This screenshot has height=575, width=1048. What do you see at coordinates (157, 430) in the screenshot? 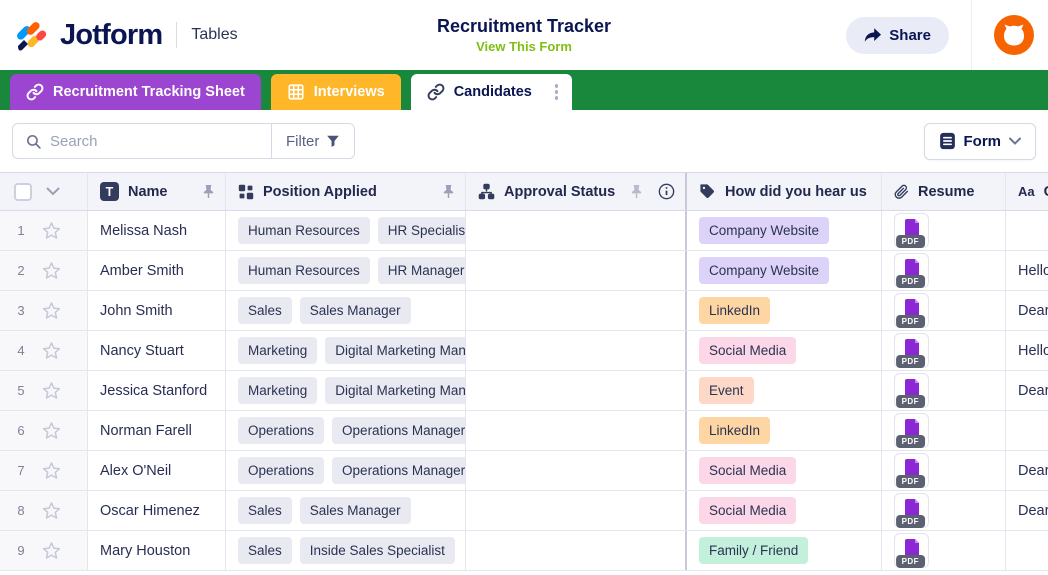
I see `name-cell: Norman Farell` at bounding box center [157, 430].